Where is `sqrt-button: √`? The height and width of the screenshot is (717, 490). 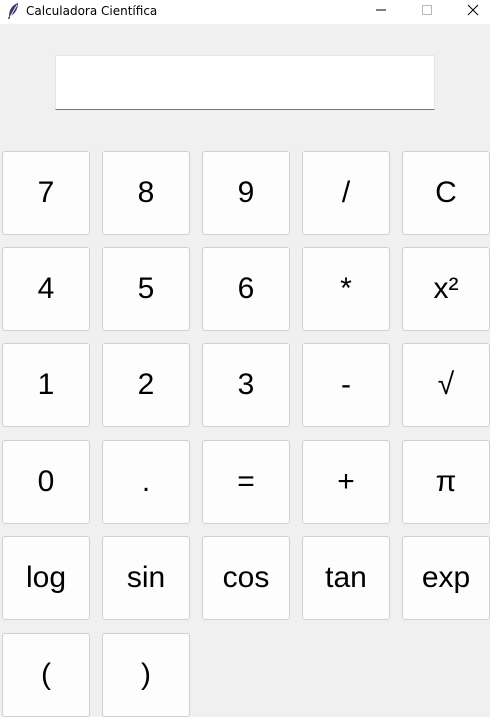
sqrt-button: √ is located at coordinates (446, 385).